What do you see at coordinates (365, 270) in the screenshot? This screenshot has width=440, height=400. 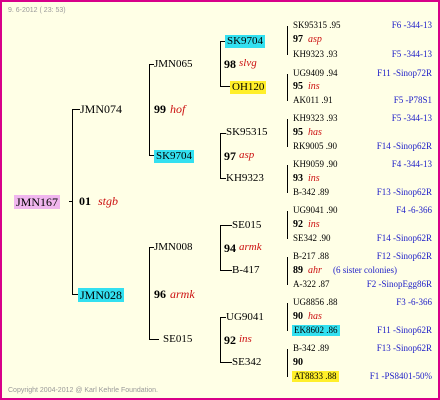 I see `gen5-note: (6 sister colonies)` at bounding box center [365, 270].